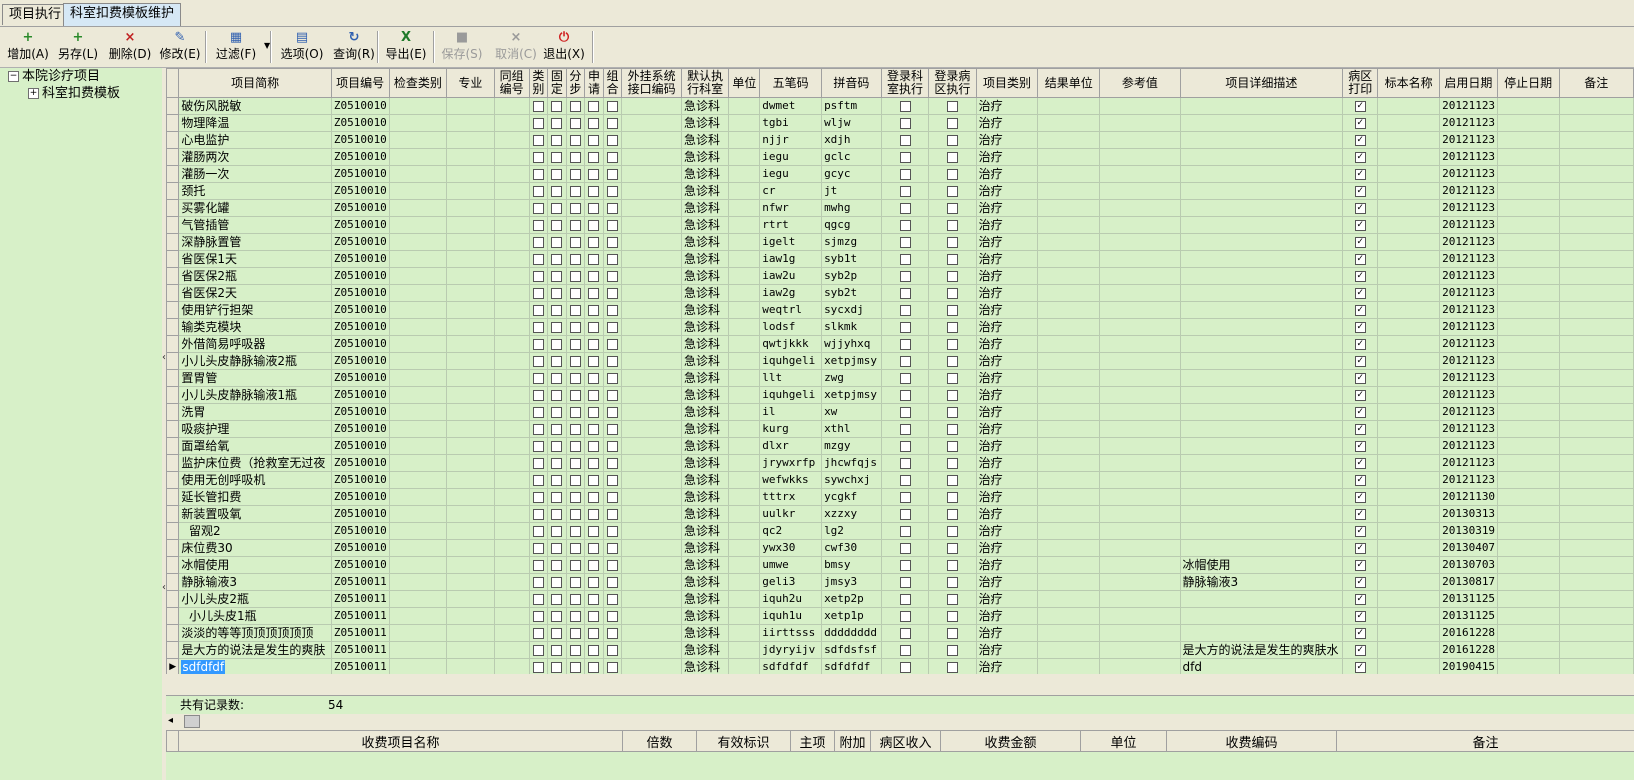 This screenshot has width=1634, height=780. What do you see at coordinates (900, 208) in the screenshot?
I see `table-row: 买雾化罐 Z0510010 急诊科 nfwrmwhg 治疗 20121123` at bounding box center [900, 208].